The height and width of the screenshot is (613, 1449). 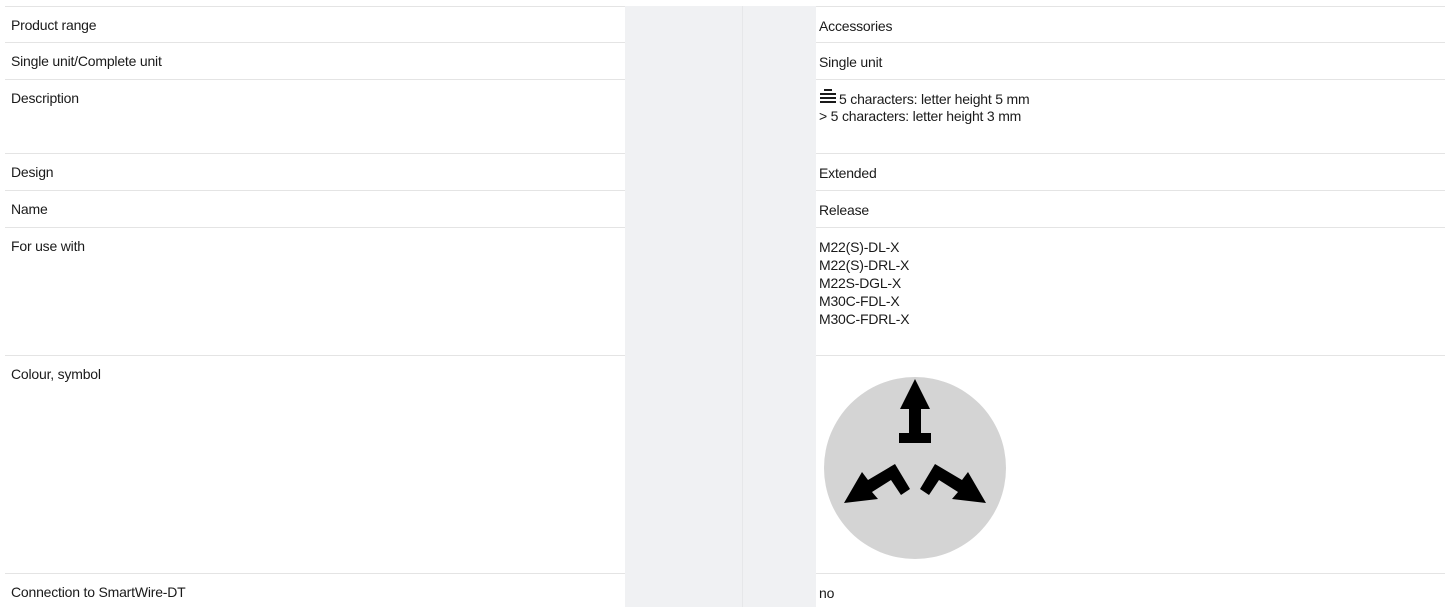 What do you see at coordinates (924, 97) in the screenshot?
I see `description-line: 5 characters: letter height 5 mm` at bounding box center [924, 97].